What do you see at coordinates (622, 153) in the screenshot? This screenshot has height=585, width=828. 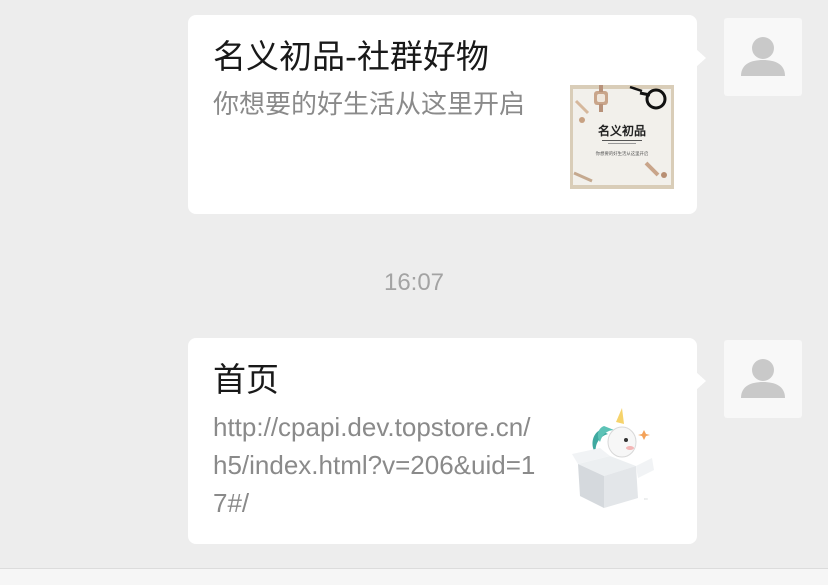 I see `brand-tagline-text: 你想要的好生活从这里开启` at bounding box center [622, 153].